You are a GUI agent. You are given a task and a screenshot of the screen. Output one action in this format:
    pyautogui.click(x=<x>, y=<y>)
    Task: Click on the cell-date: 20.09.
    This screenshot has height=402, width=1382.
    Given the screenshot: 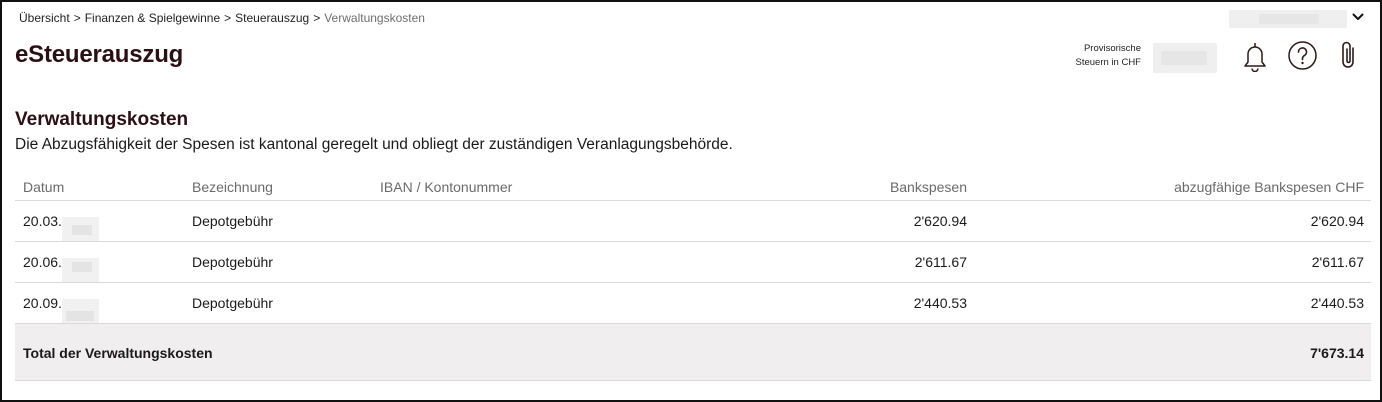 What is the action you would take?
    pyautogui.click(x=61, y=309)
    